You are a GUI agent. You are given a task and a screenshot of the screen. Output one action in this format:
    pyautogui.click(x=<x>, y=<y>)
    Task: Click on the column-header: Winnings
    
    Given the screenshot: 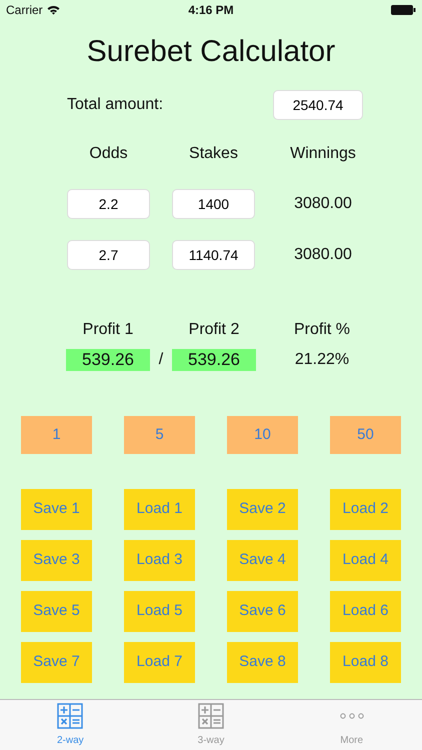 What is the action you would take?
    pyautogui.click(x=323, y=154)
    